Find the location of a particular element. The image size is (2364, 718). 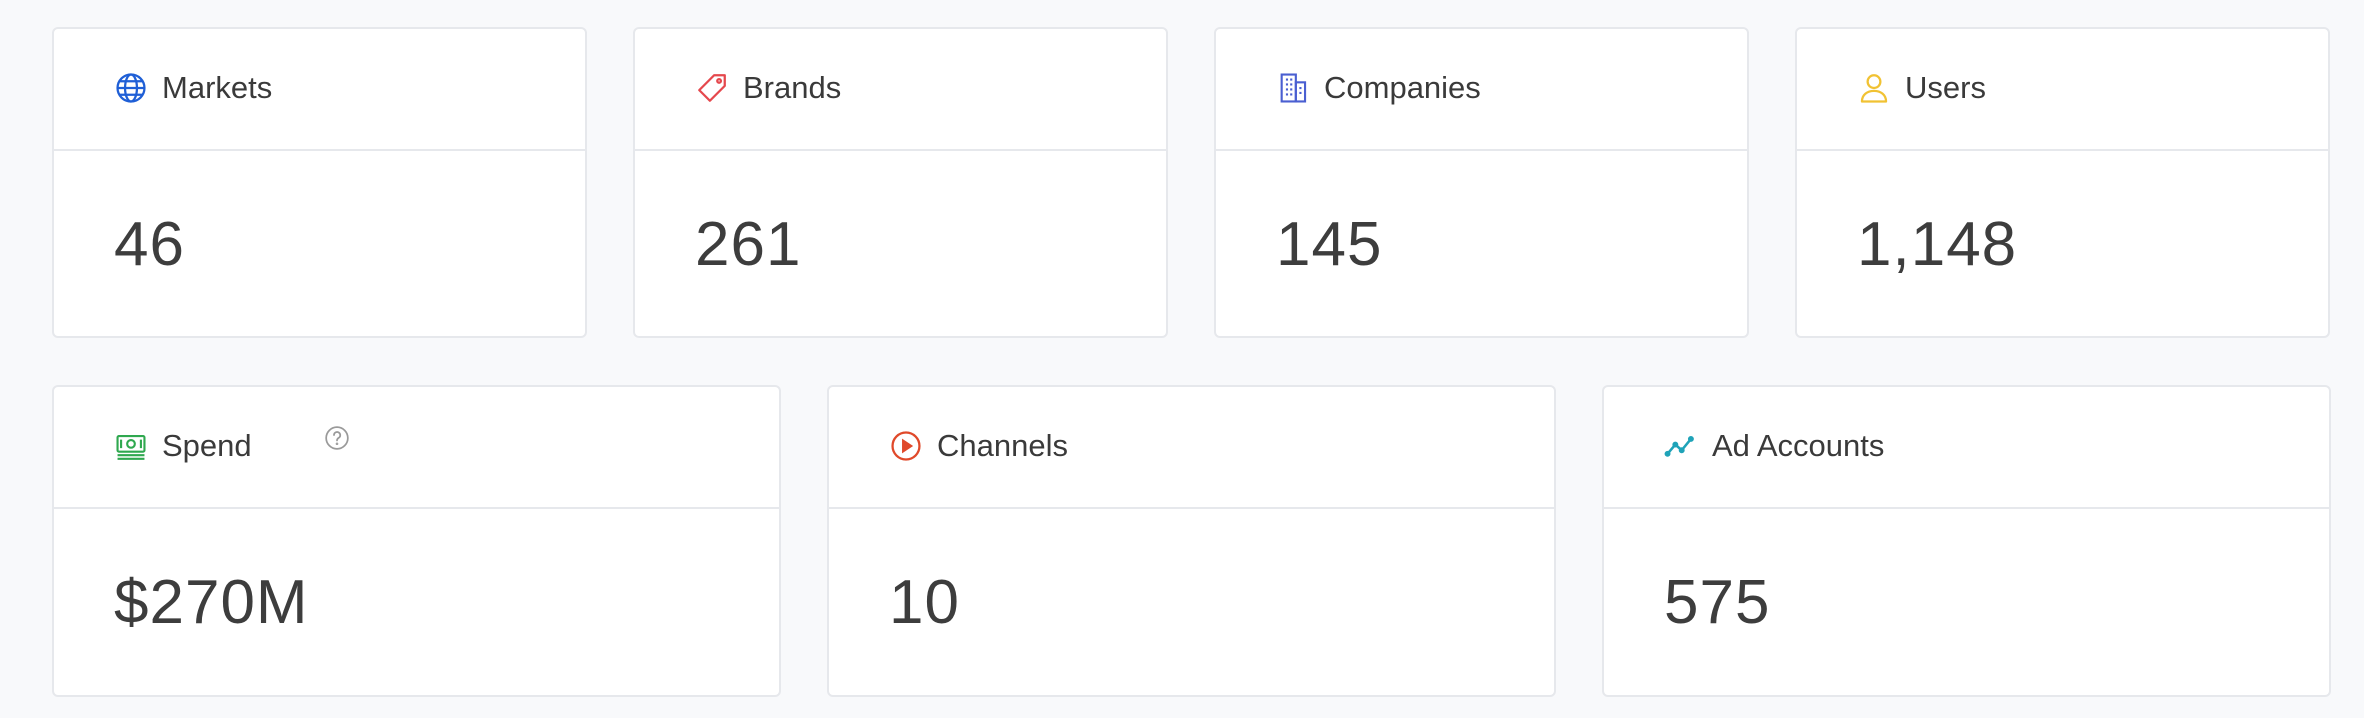

channels-card-header: Channels is located at coordinates (1191, 448).